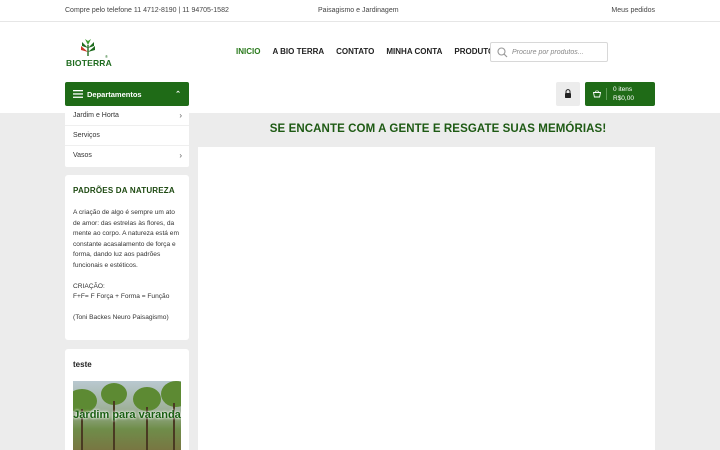  What do you see at coordinates (558, 52) in the screenshot?
I see `search-input` at bounding box center [558, 52].